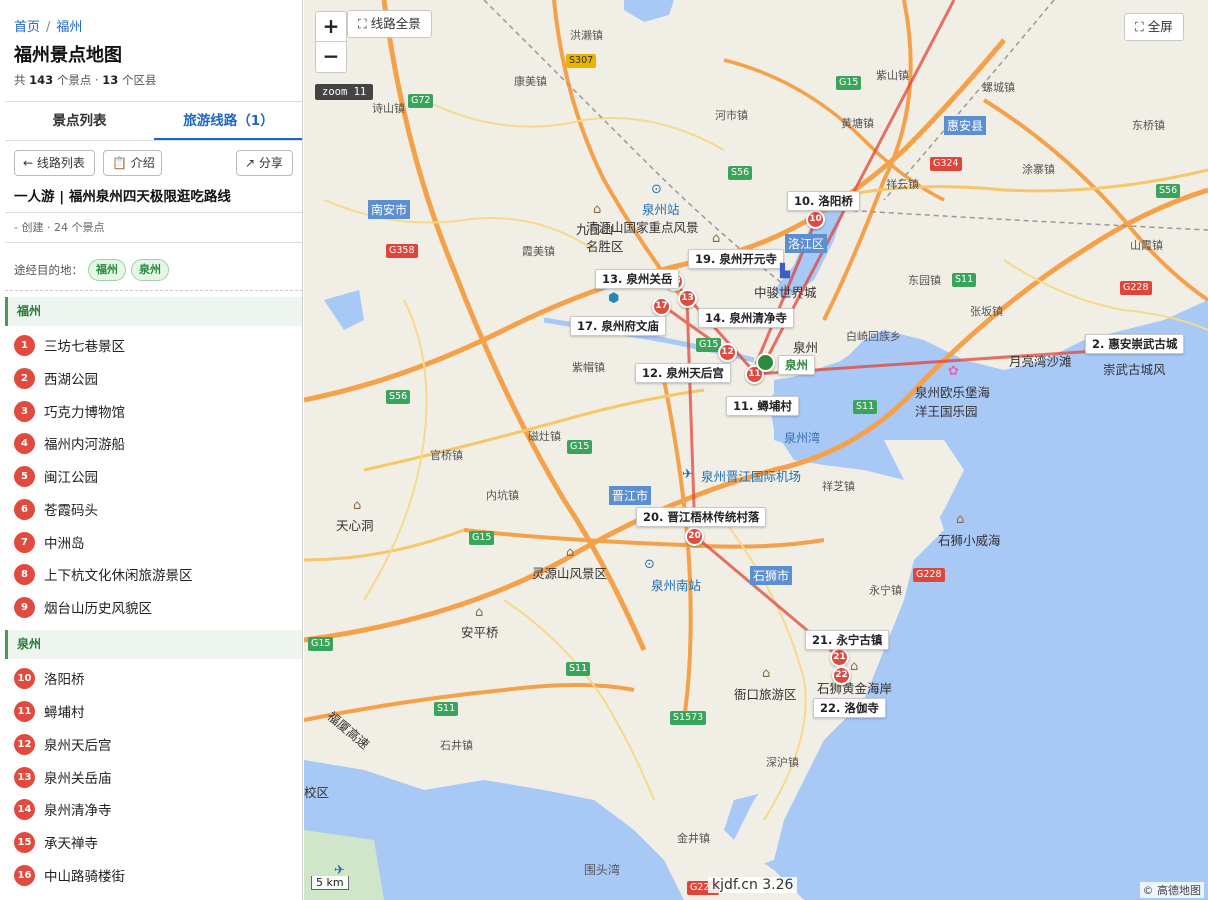  I want to click on spot-number: 6, so click(24, 509).